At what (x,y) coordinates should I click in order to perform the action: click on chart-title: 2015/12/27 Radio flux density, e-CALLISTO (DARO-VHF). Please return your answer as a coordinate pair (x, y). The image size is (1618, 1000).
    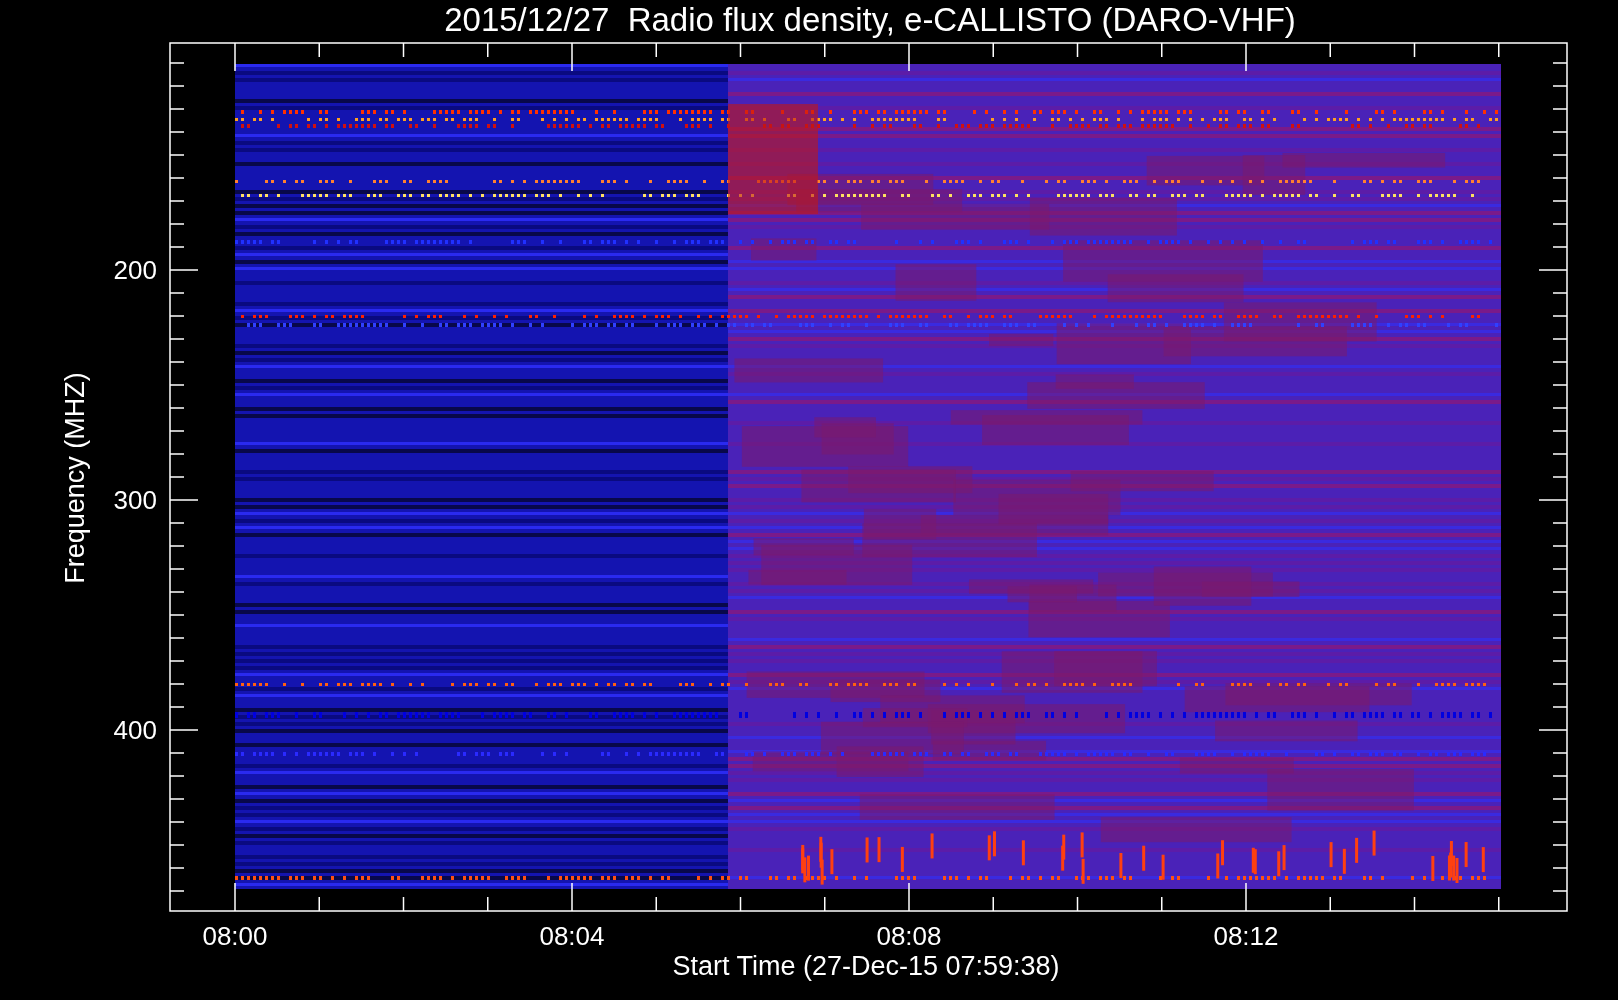
    Looking at the image, I should click on (870, 19).